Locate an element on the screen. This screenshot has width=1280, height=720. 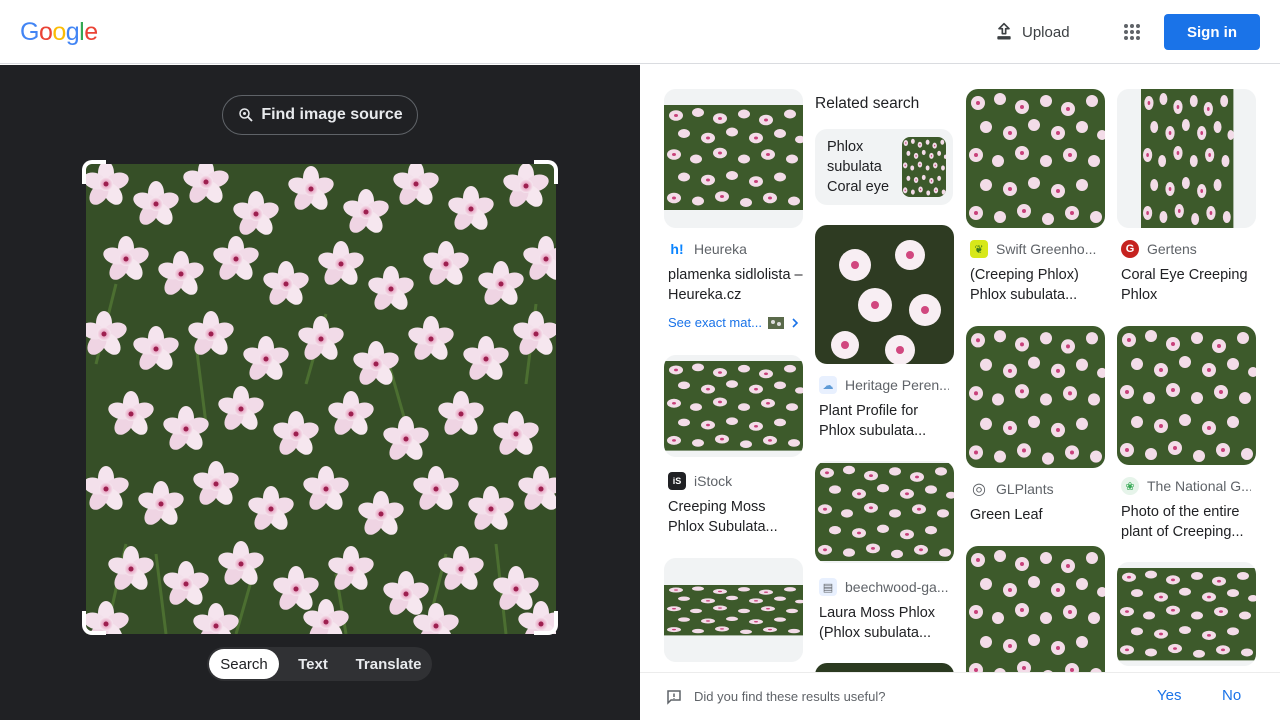
heureka-favicon: h! is located at coordinates (677, 249).